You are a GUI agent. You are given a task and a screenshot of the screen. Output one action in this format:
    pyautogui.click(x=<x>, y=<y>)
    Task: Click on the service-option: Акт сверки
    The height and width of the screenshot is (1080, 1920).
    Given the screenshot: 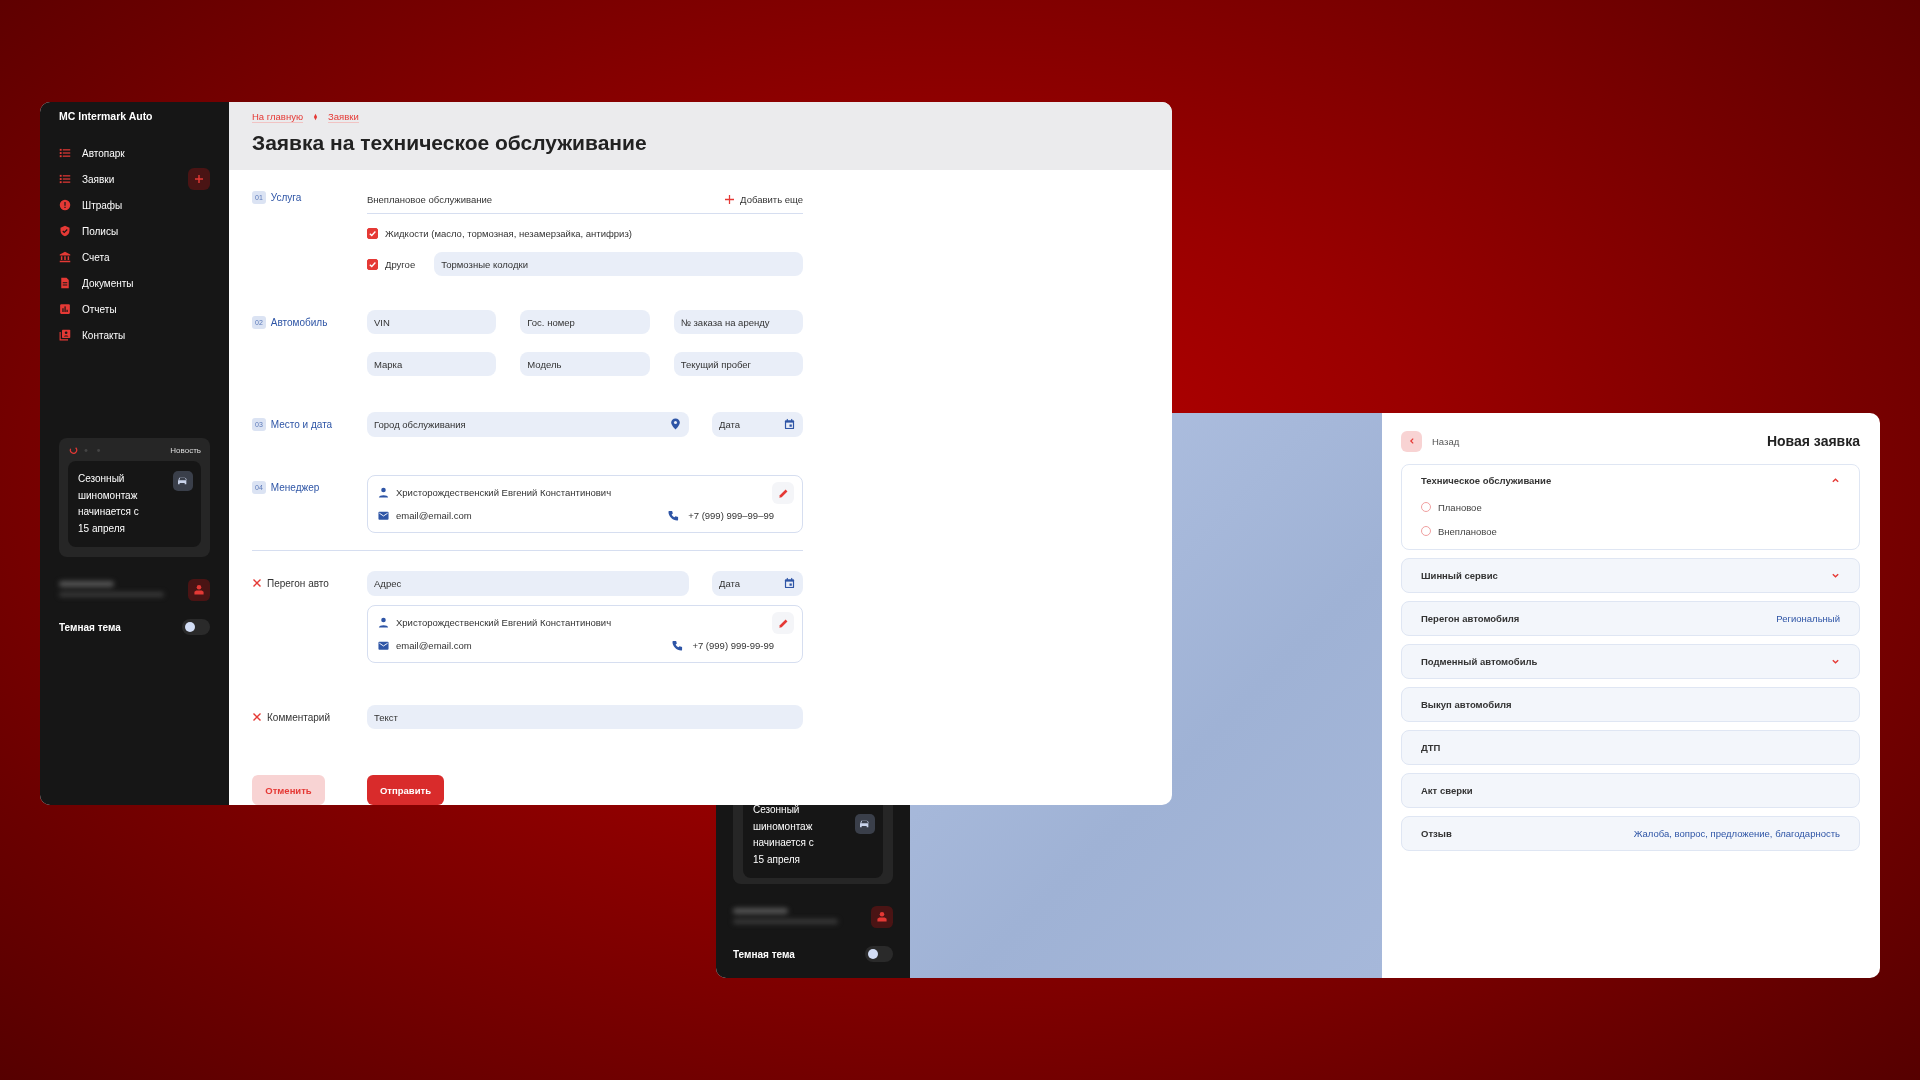 What is the action you would take?
    pyautogui.click(x=1630, y=790)
    